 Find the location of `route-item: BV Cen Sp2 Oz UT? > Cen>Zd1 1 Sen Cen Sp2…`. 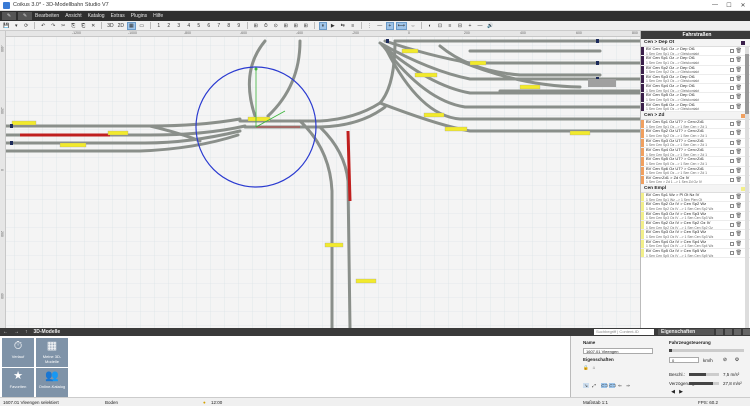

route-item: BV Cen Sp2 Oz UT? > Cen>Zd1 1 Sen Cen Sp2… is located at coordinates (695, 134).